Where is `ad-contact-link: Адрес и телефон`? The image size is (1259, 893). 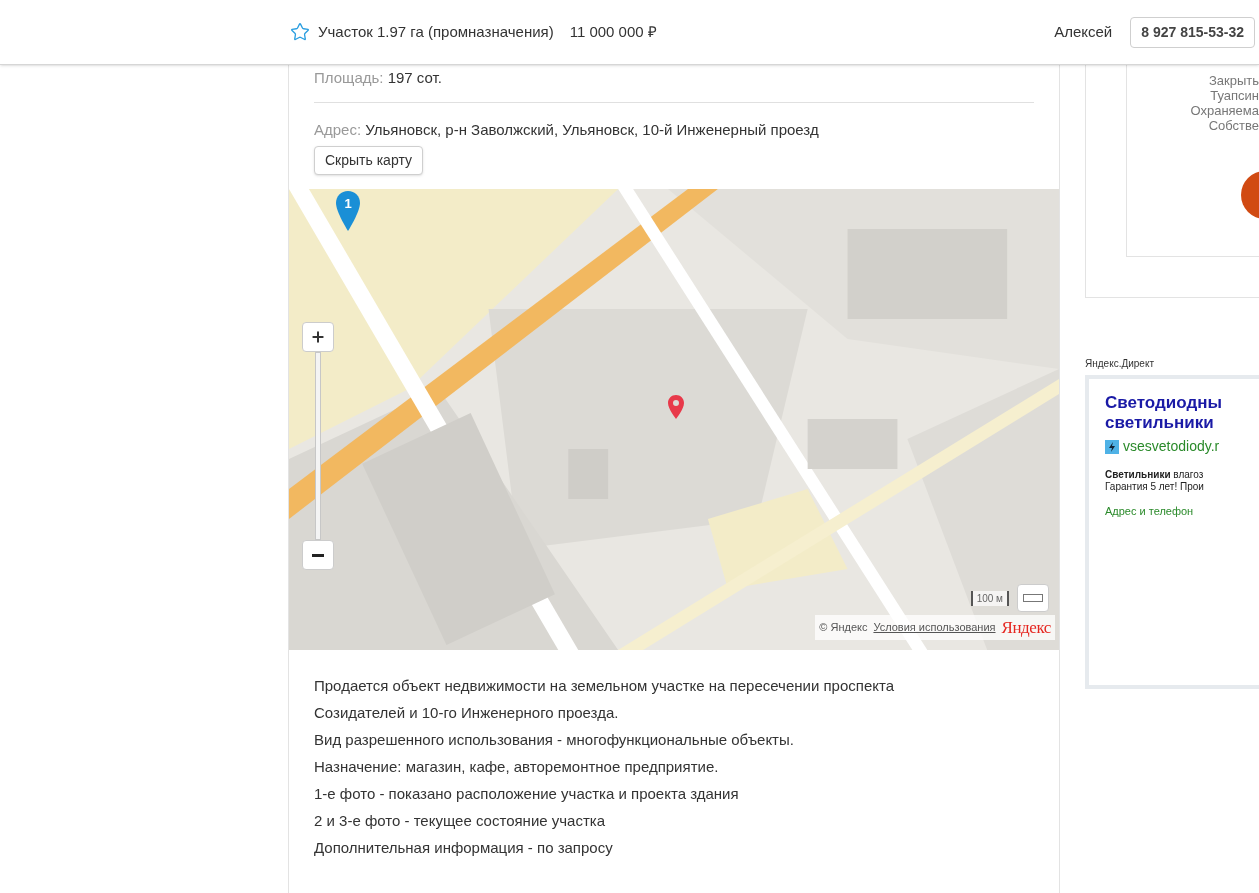
ad-contact-link: Адрес и телефон is located at coordinates (1182, 511).